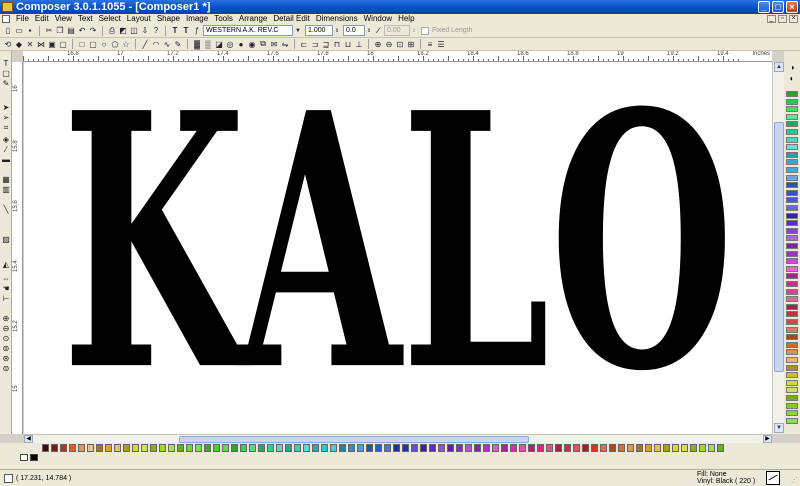  What do you see at coordinates (6, 189) in the screenshot?
I see `ruler-icon: ▥` at bounding box center [6, 189].